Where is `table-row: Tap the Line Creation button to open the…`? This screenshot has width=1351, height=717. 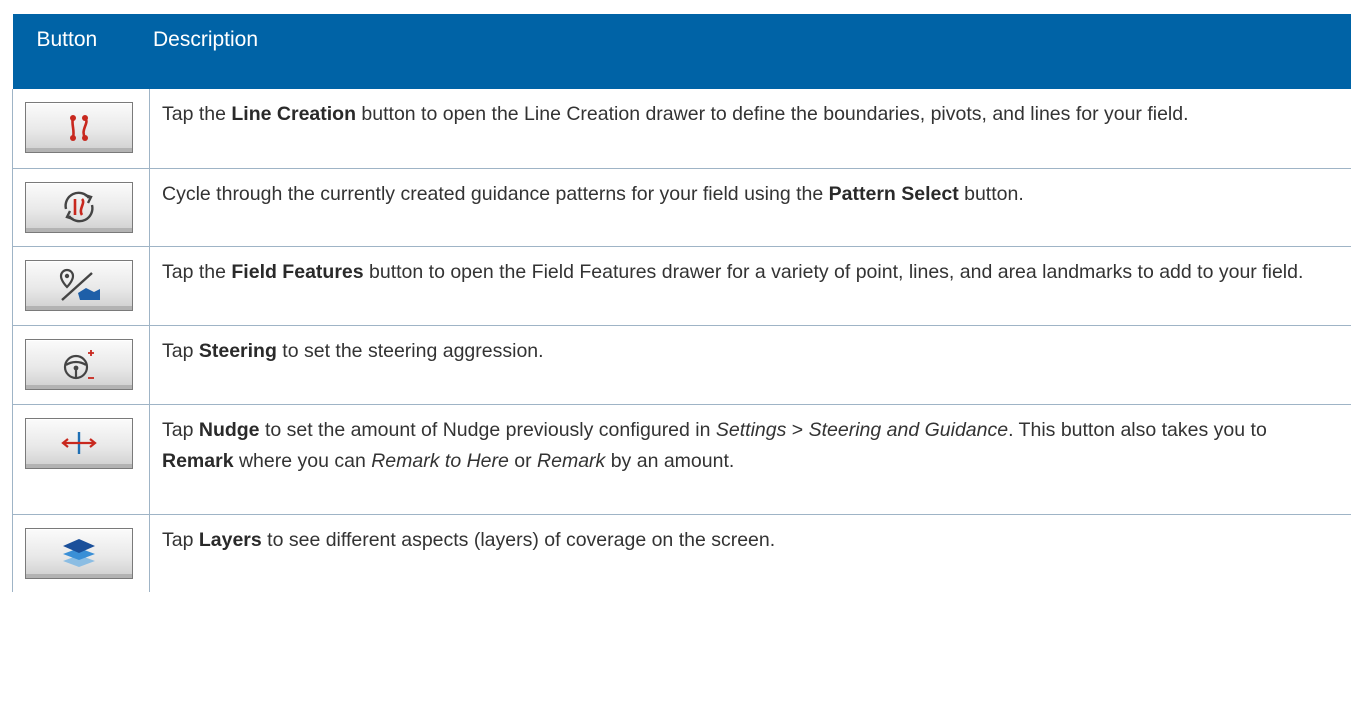 table-row: Tap the Line Creation button to open the… is located at coordinates (681, 129).